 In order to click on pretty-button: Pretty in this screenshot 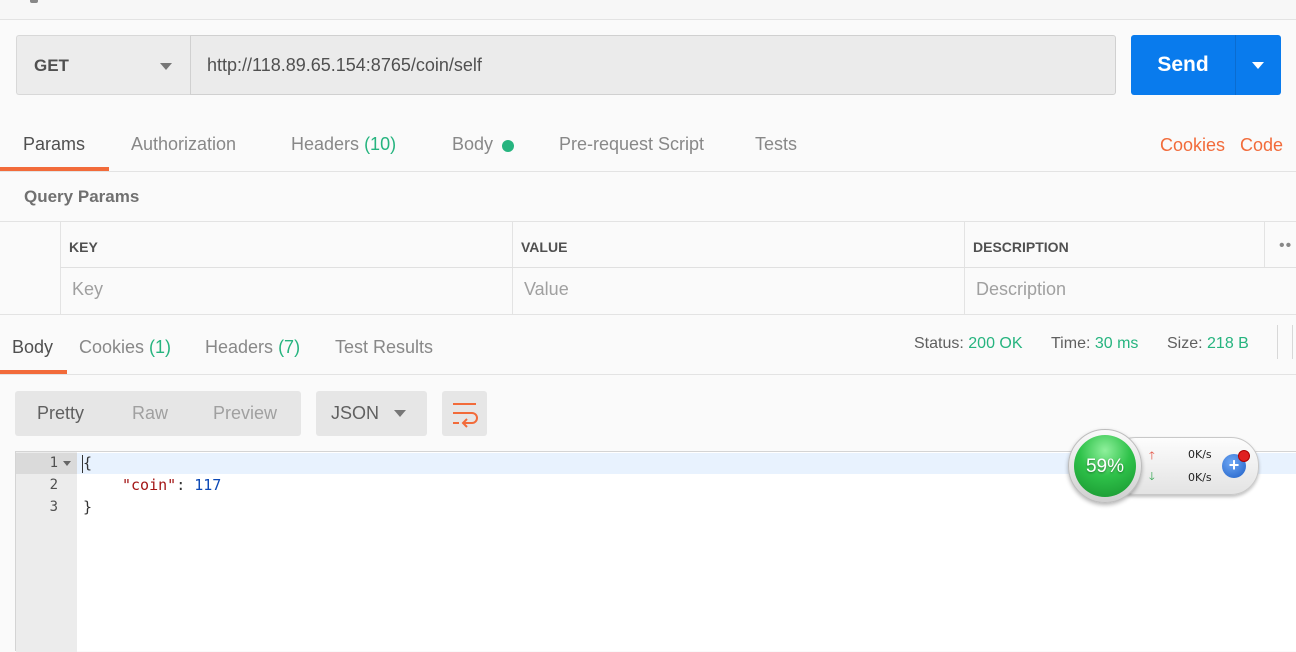, I will do `click(60, 413)`.